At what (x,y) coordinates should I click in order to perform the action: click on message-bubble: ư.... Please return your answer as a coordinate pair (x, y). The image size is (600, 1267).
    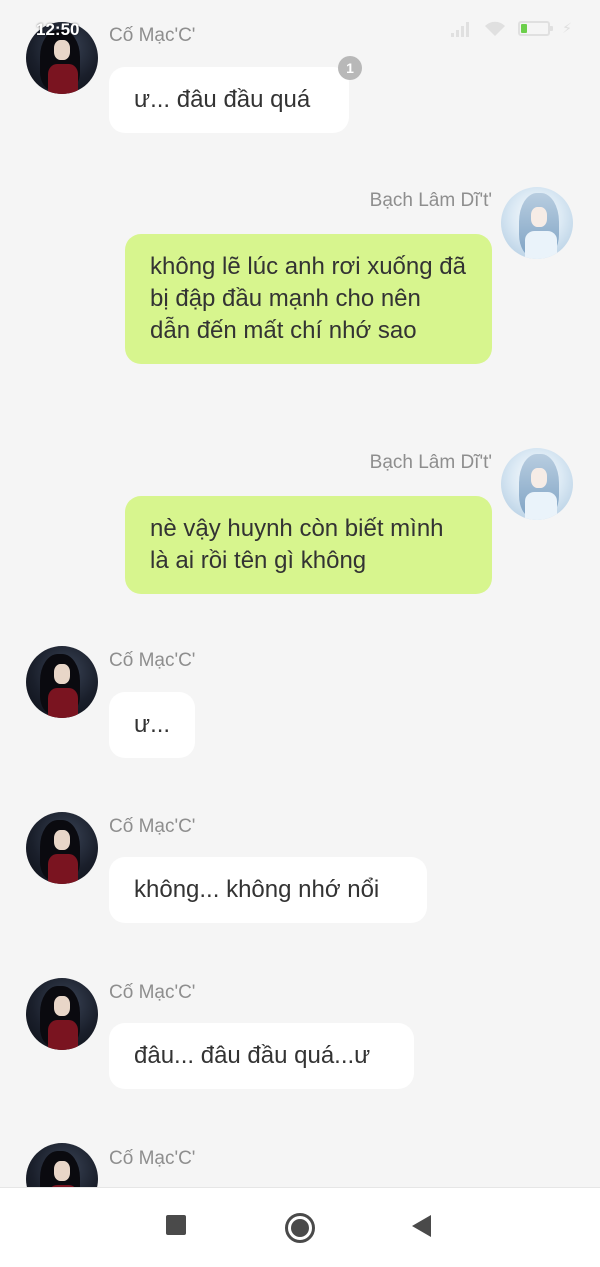
    Looking at the image, I should click on (152, 725).